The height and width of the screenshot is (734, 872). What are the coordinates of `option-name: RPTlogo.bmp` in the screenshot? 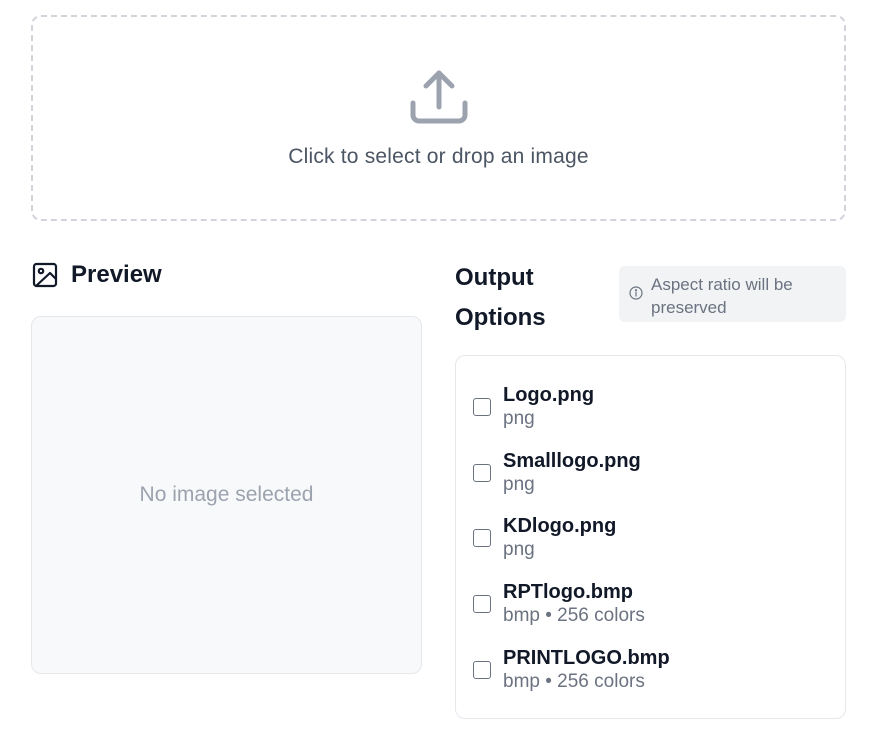 It's located at (568, 592).